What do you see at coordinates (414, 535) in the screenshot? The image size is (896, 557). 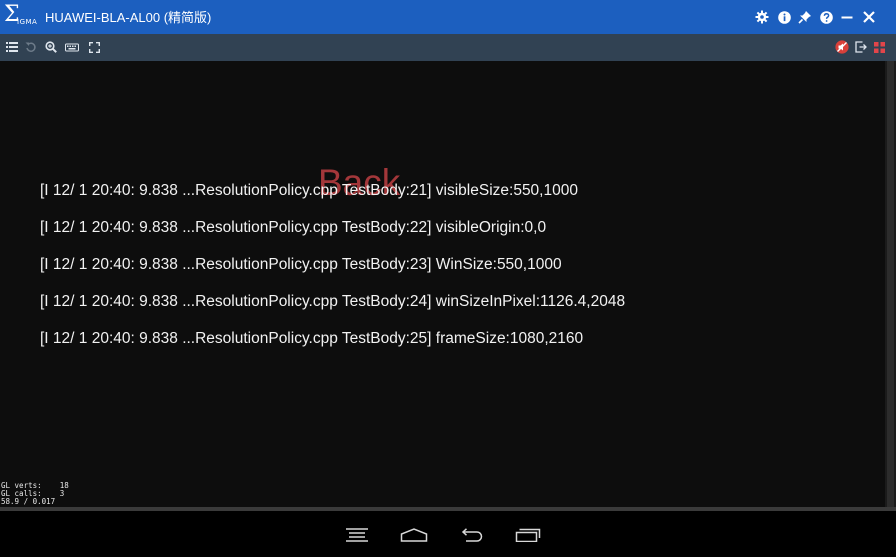 I see `home-icon` at bounding box center [414, 535].